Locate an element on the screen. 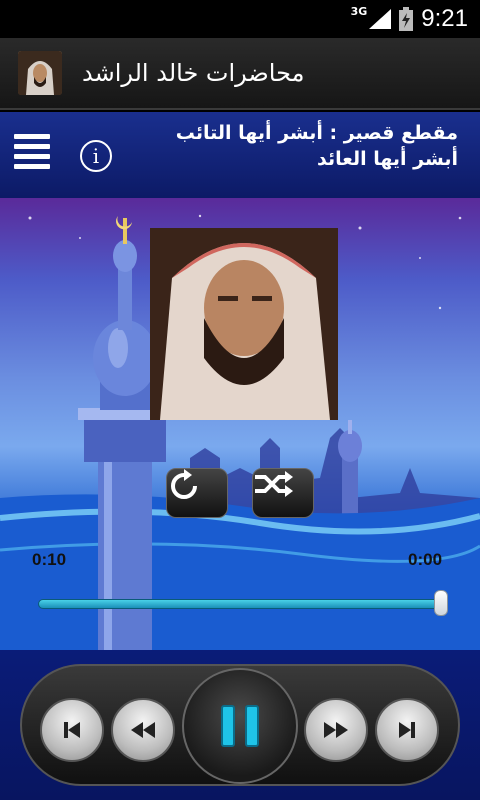  track-title-line-2: أبشر أيها العائد is located at coordinates (387, 159).